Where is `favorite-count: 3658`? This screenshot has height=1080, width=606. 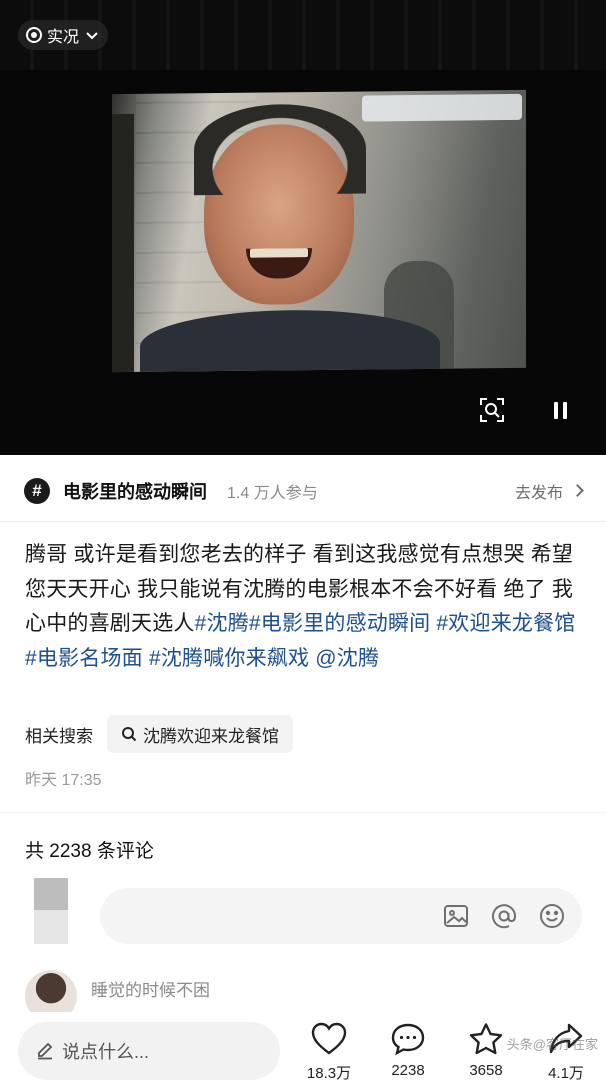
favorite-count: 3658 is located at coordinates (486, 1070).